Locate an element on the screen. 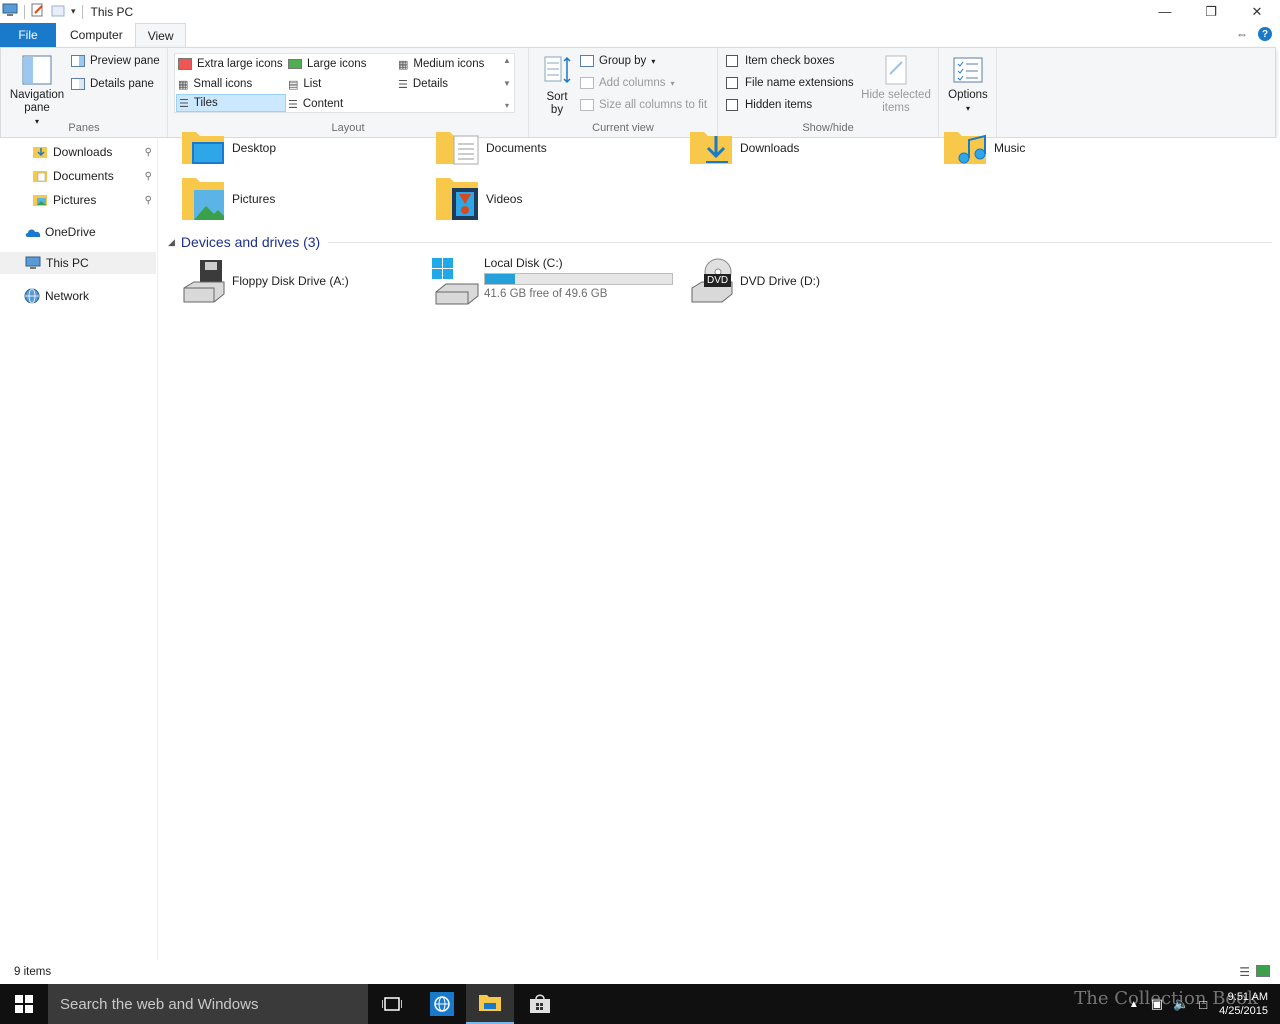 The width and height of the screenshot is (1280, 1024). nav-item-onedrive: OneDrive is located at coordinates (78, 232).